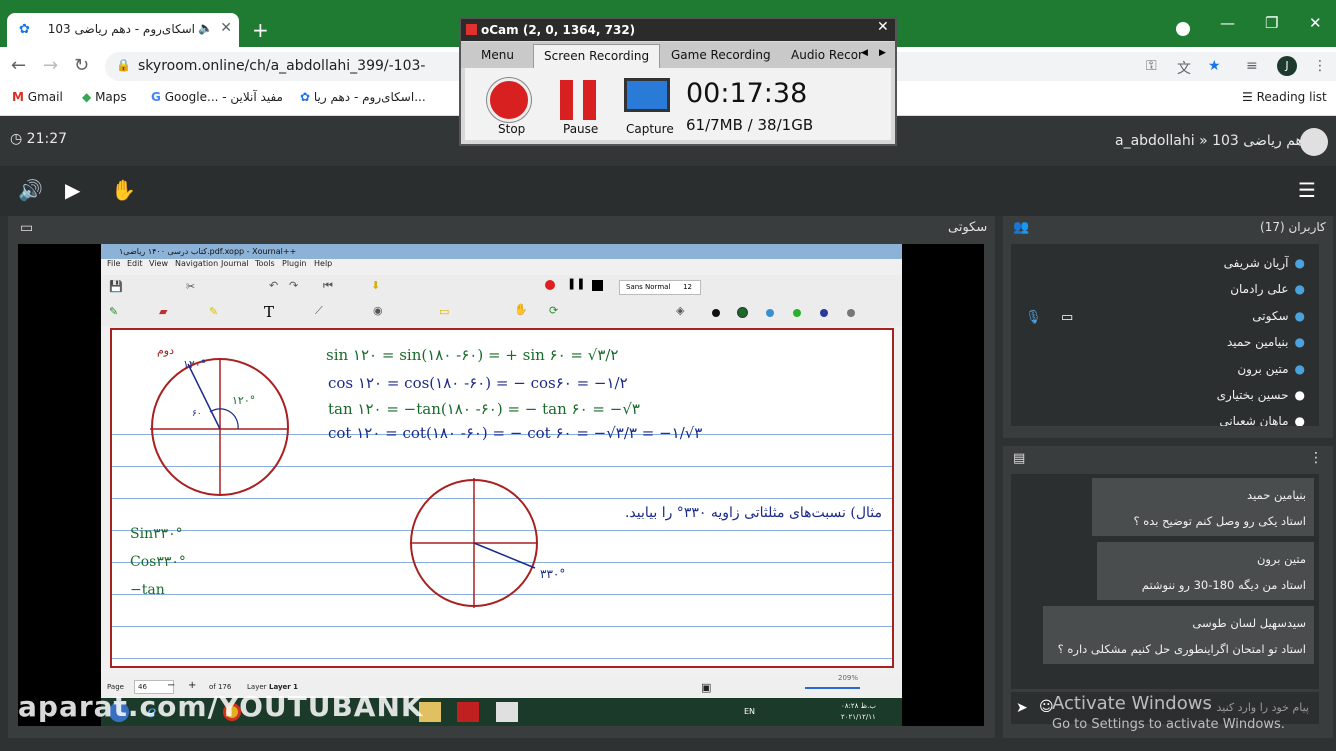 The image size is (1336, 751). Describe the element at coordinates (1247, 97) in the screenshot. I see `reading-list-icon: ☰` at that location.